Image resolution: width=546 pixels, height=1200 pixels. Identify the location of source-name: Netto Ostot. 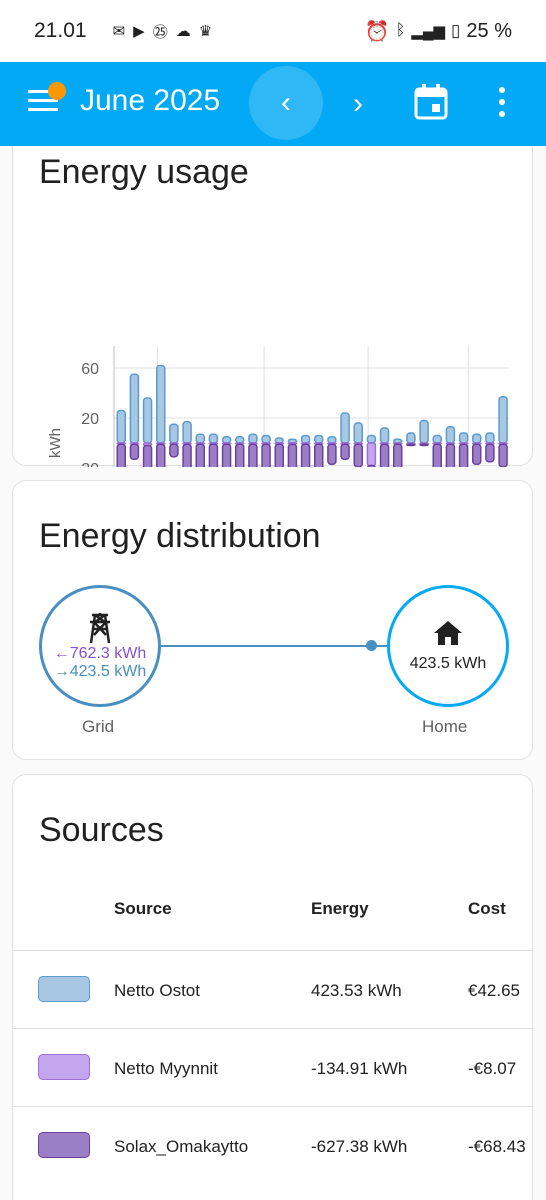
(157, 990).